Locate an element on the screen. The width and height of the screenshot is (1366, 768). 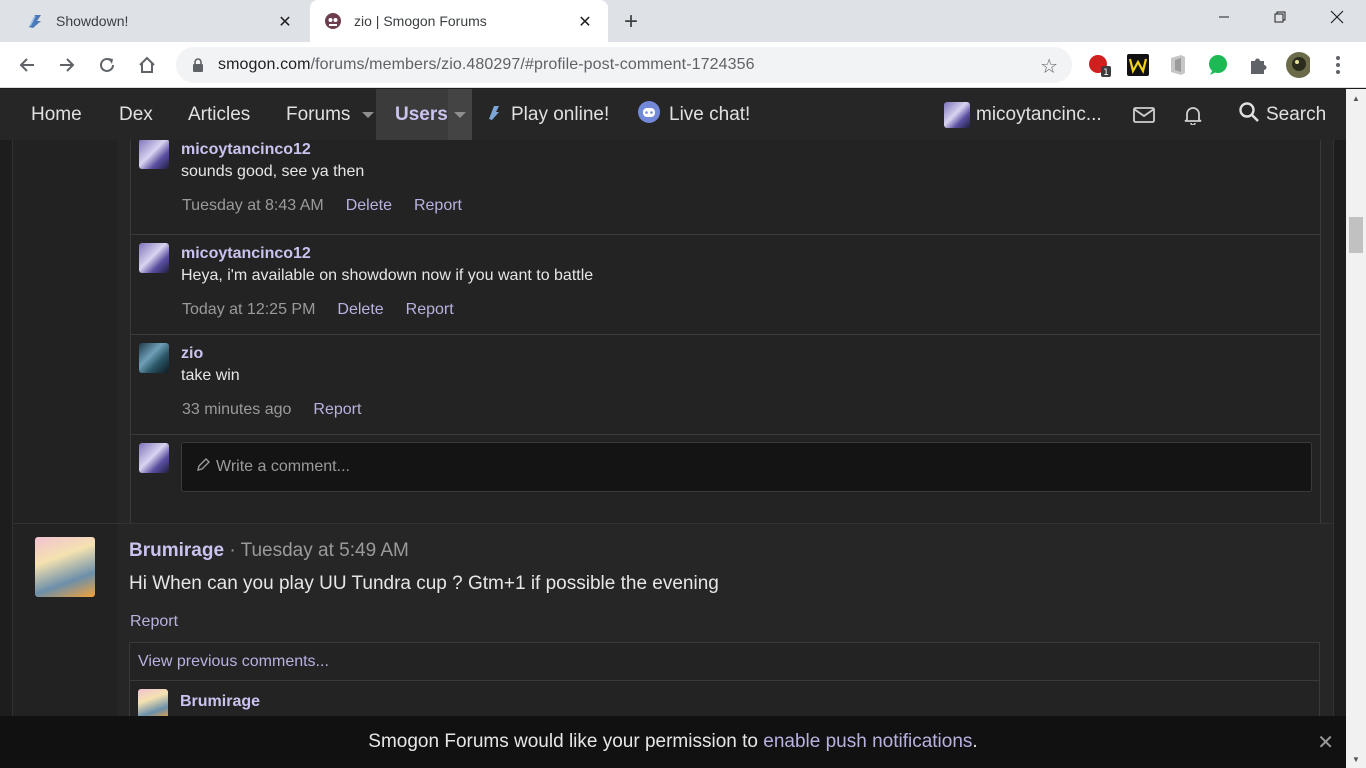
nav-live-chat: Live chat! is located at coordinates (694, 114).